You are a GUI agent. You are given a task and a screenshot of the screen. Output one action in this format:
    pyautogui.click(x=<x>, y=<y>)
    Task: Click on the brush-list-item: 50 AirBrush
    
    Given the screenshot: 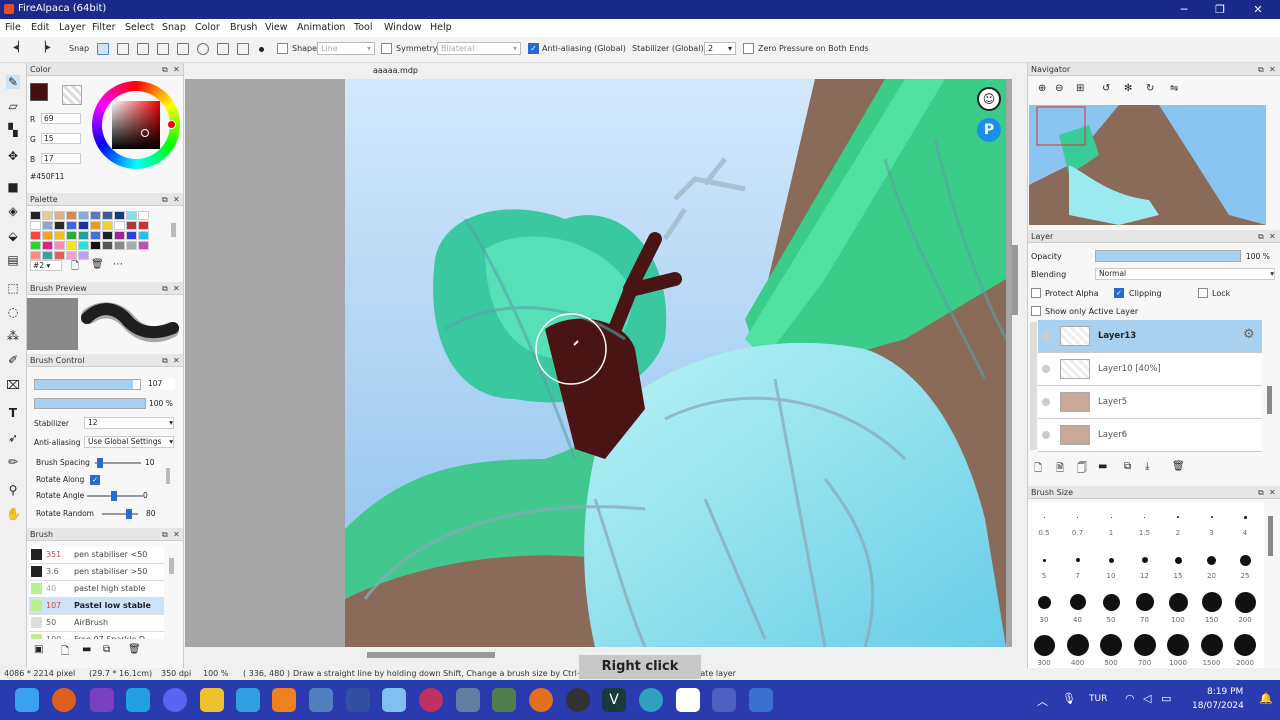 What is the action you would take?
    pyautogui.click(x=96, y=623)
    